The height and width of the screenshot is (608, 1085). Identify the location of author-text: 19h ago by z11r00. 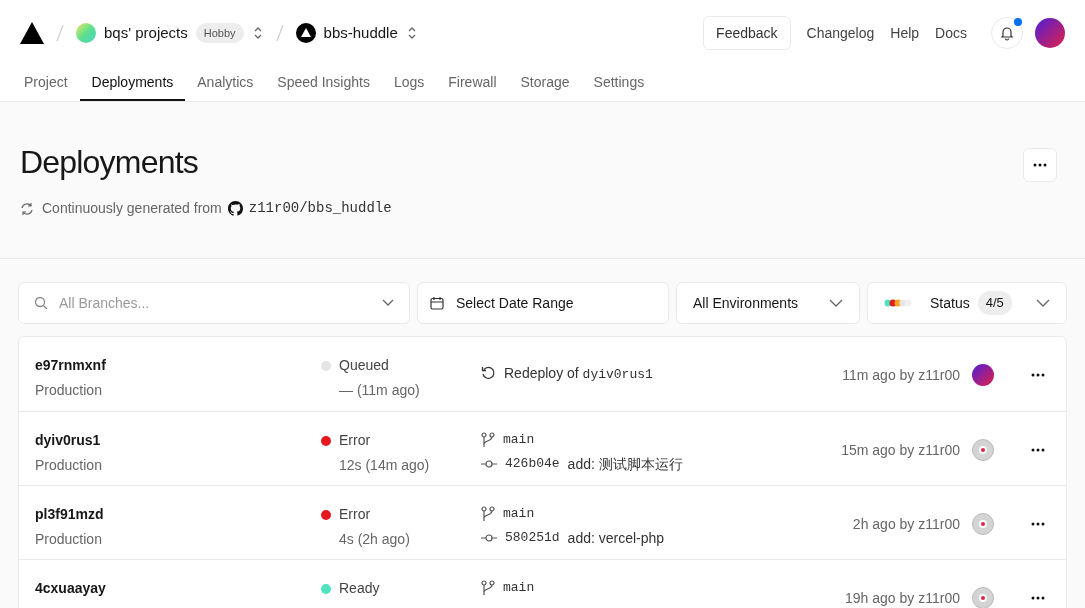
(902, 598).